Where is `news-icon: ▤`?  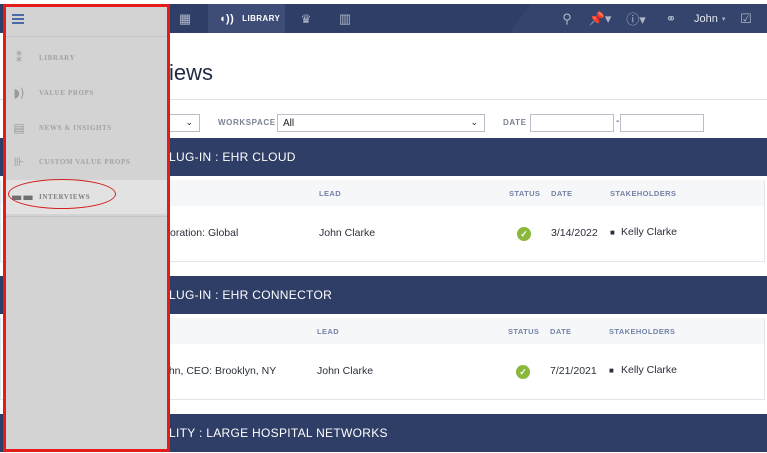
news-icon: ▤ is located at coordinates (19, 128).